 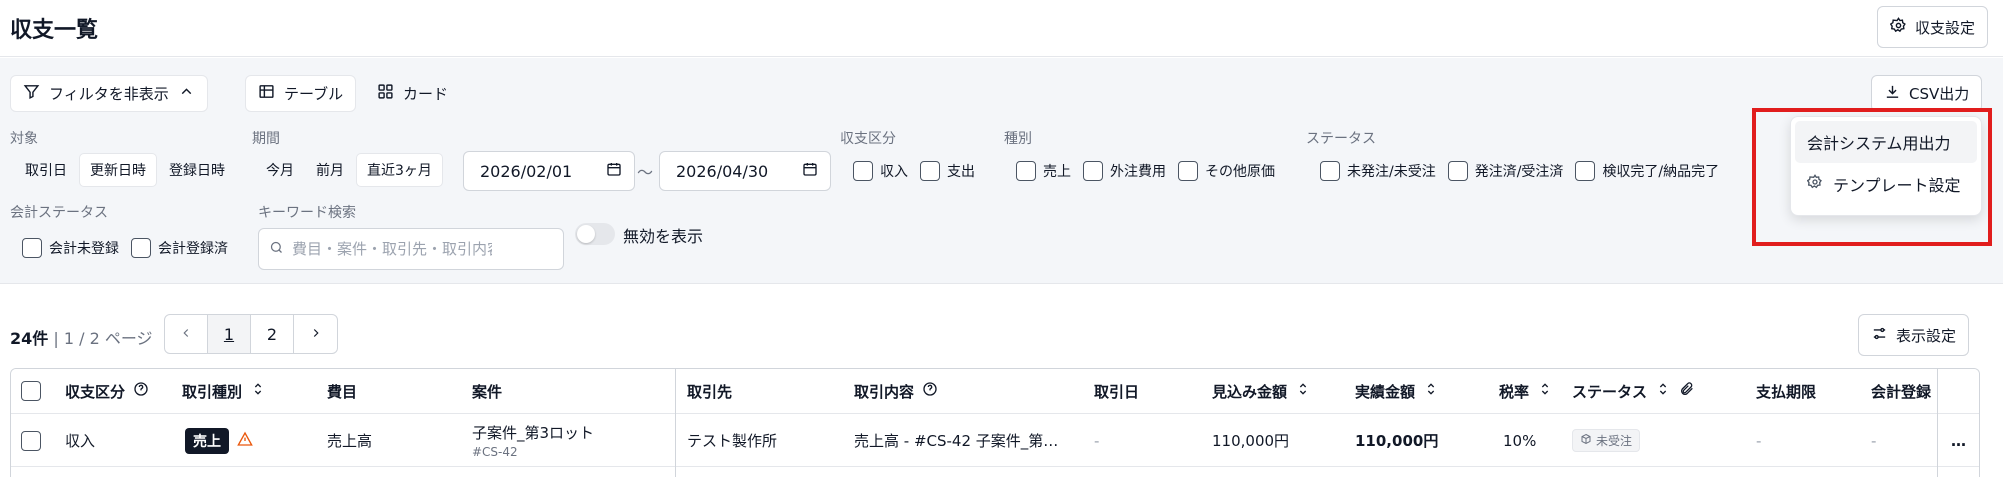 I want to click on row-checkbox, so click(x=31, y=440).